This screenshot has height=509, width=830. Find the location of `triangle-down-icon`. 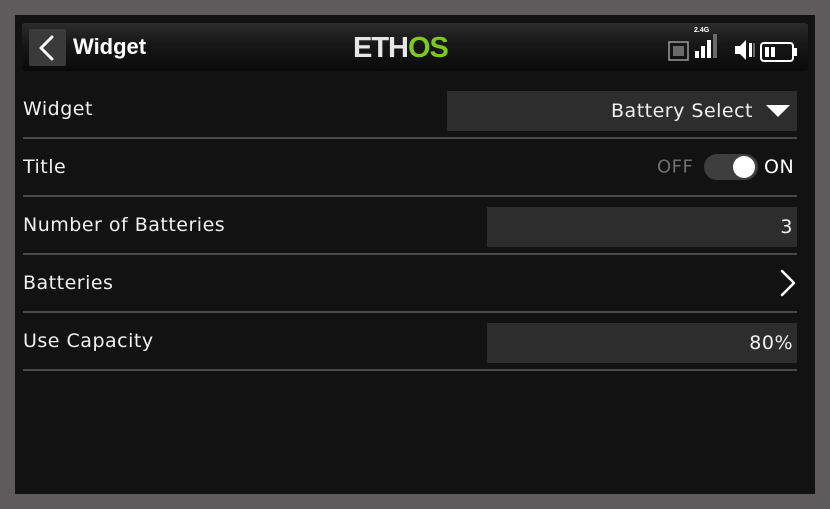

triangle-down-icon is located at coordinates (778, 111).